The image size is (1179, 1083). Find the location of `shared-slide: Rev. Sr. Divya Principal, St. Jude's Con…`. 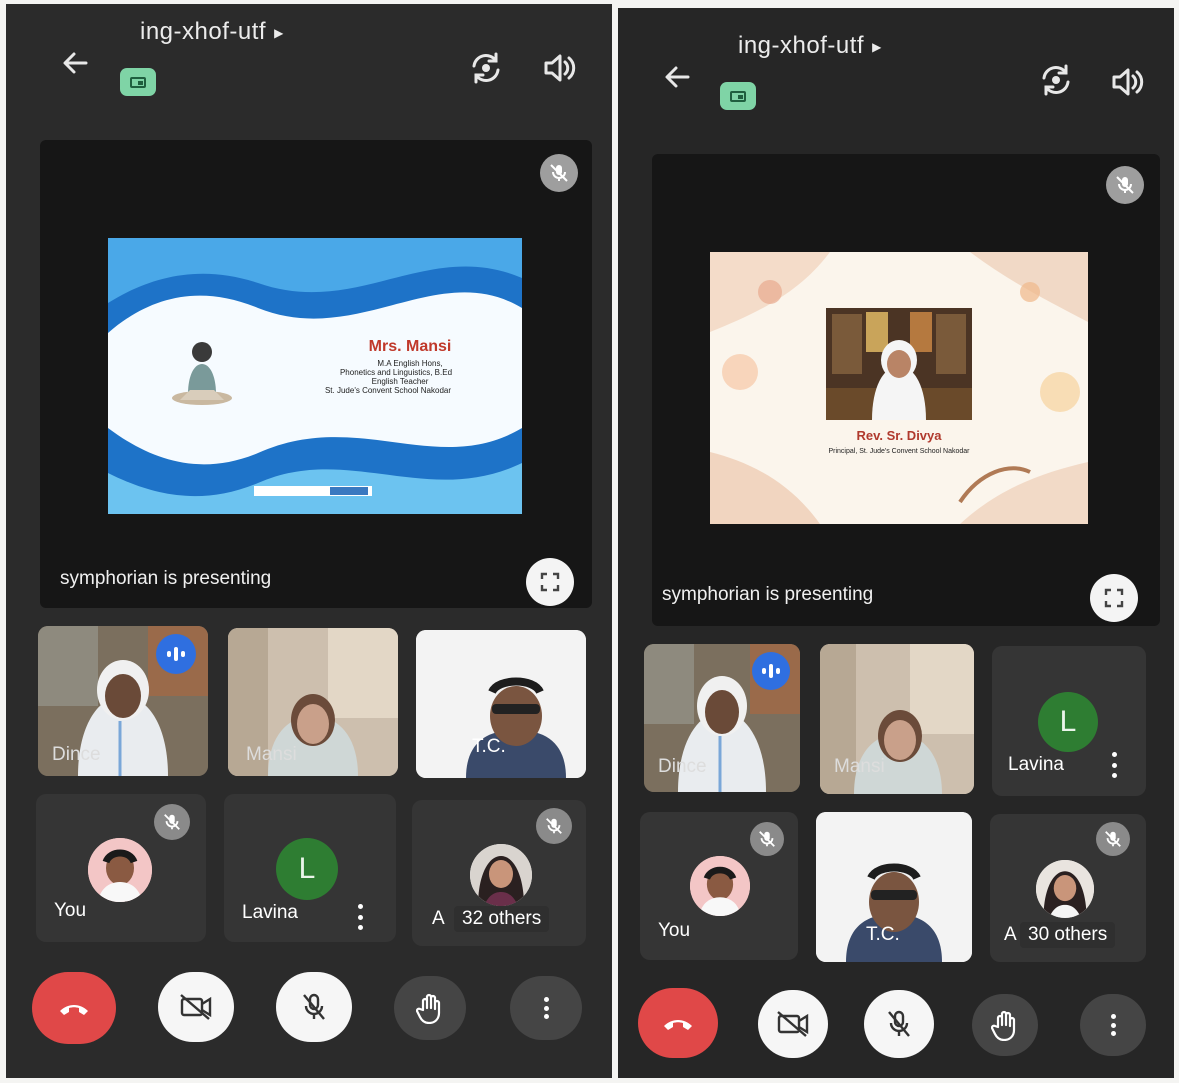

shared-slide: Rev. Sr. Divya Principal, St. Jude's Con… is located at coordinates (899, 388).